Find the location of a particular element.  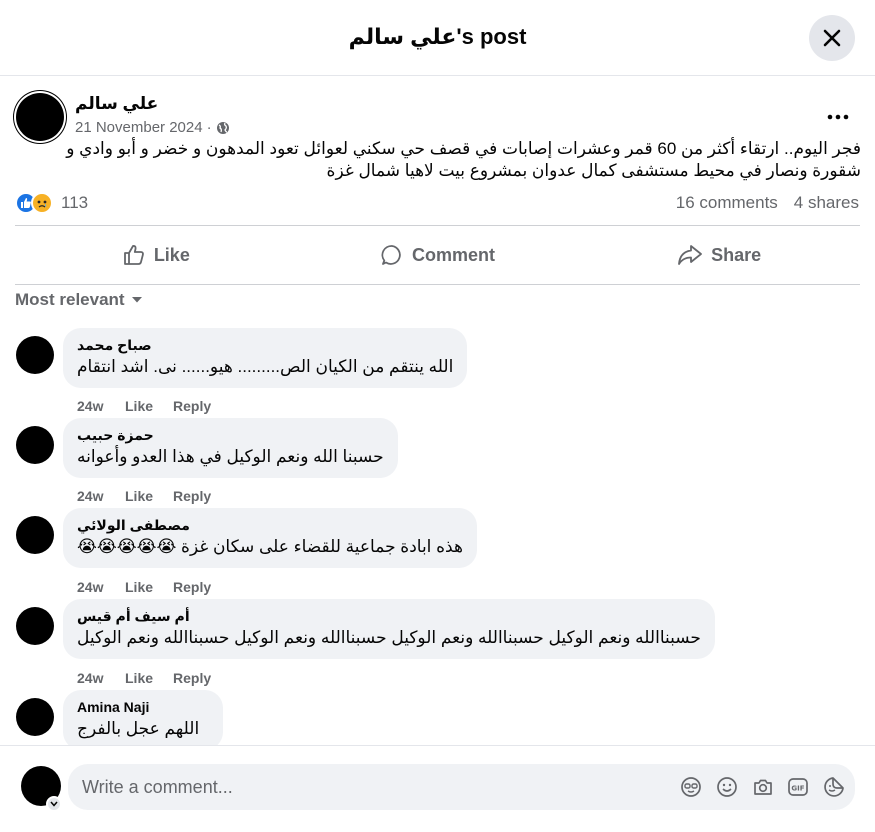

comment-input is located at coordinates (368, 787).